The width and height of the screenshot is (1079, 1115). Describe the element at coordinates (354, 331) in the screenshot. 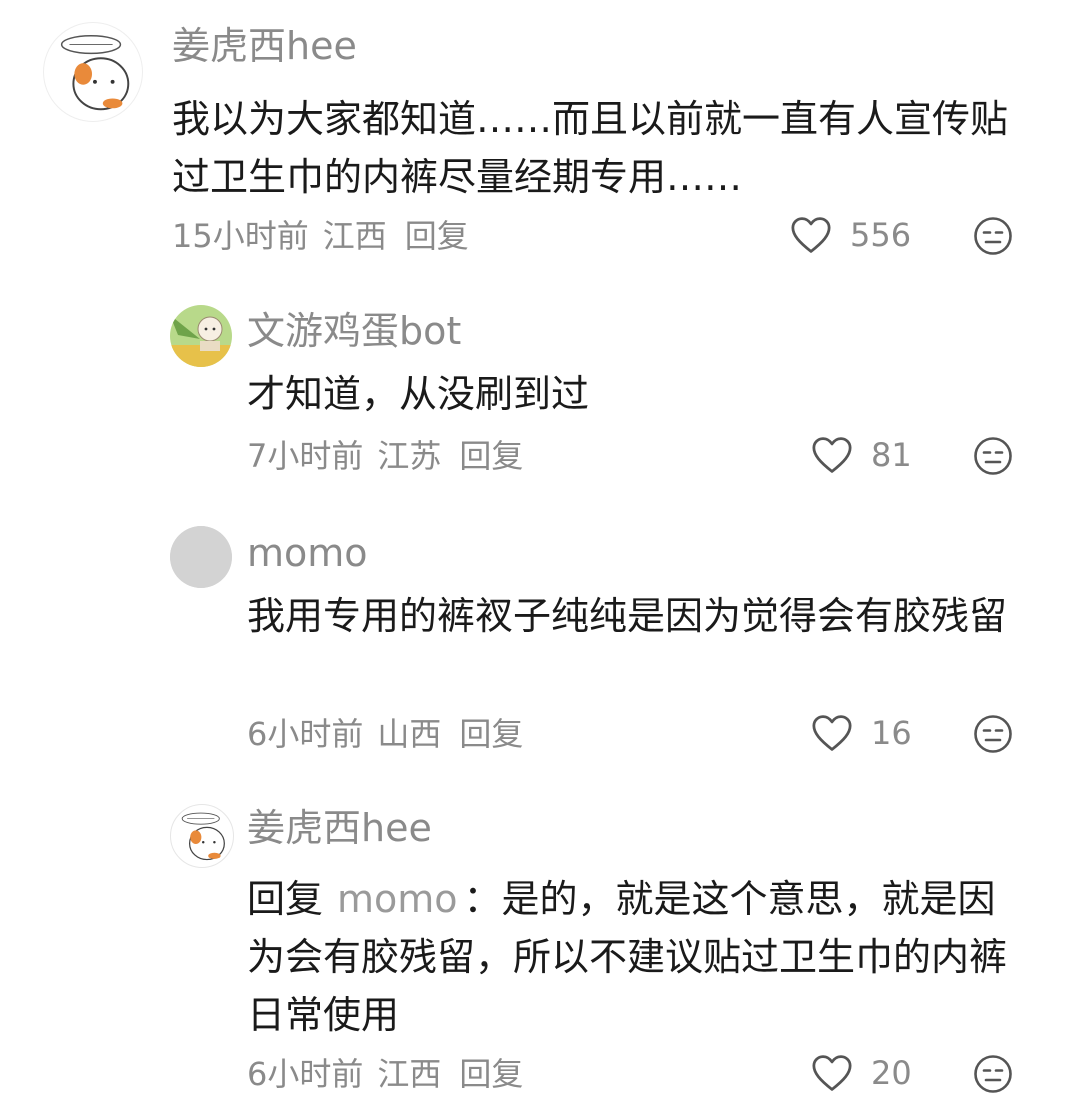

I see `username: 文游鸡蛋bot` at that location.